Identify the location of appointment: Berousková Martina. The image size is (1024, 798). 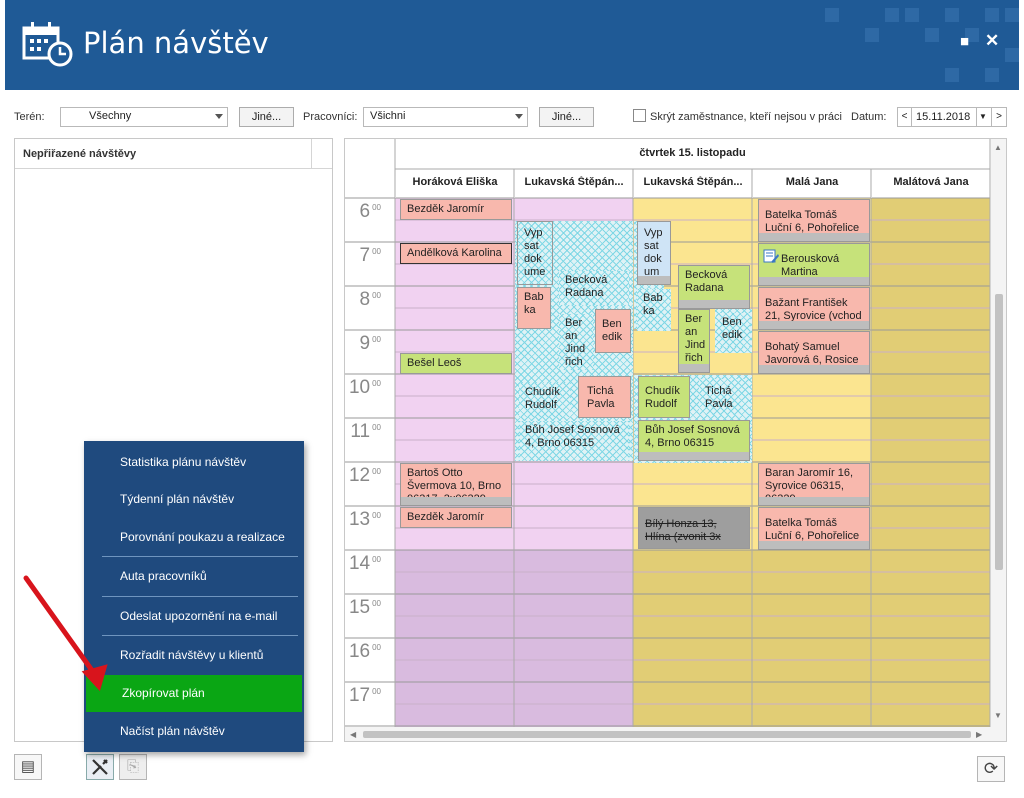
(814, 264).